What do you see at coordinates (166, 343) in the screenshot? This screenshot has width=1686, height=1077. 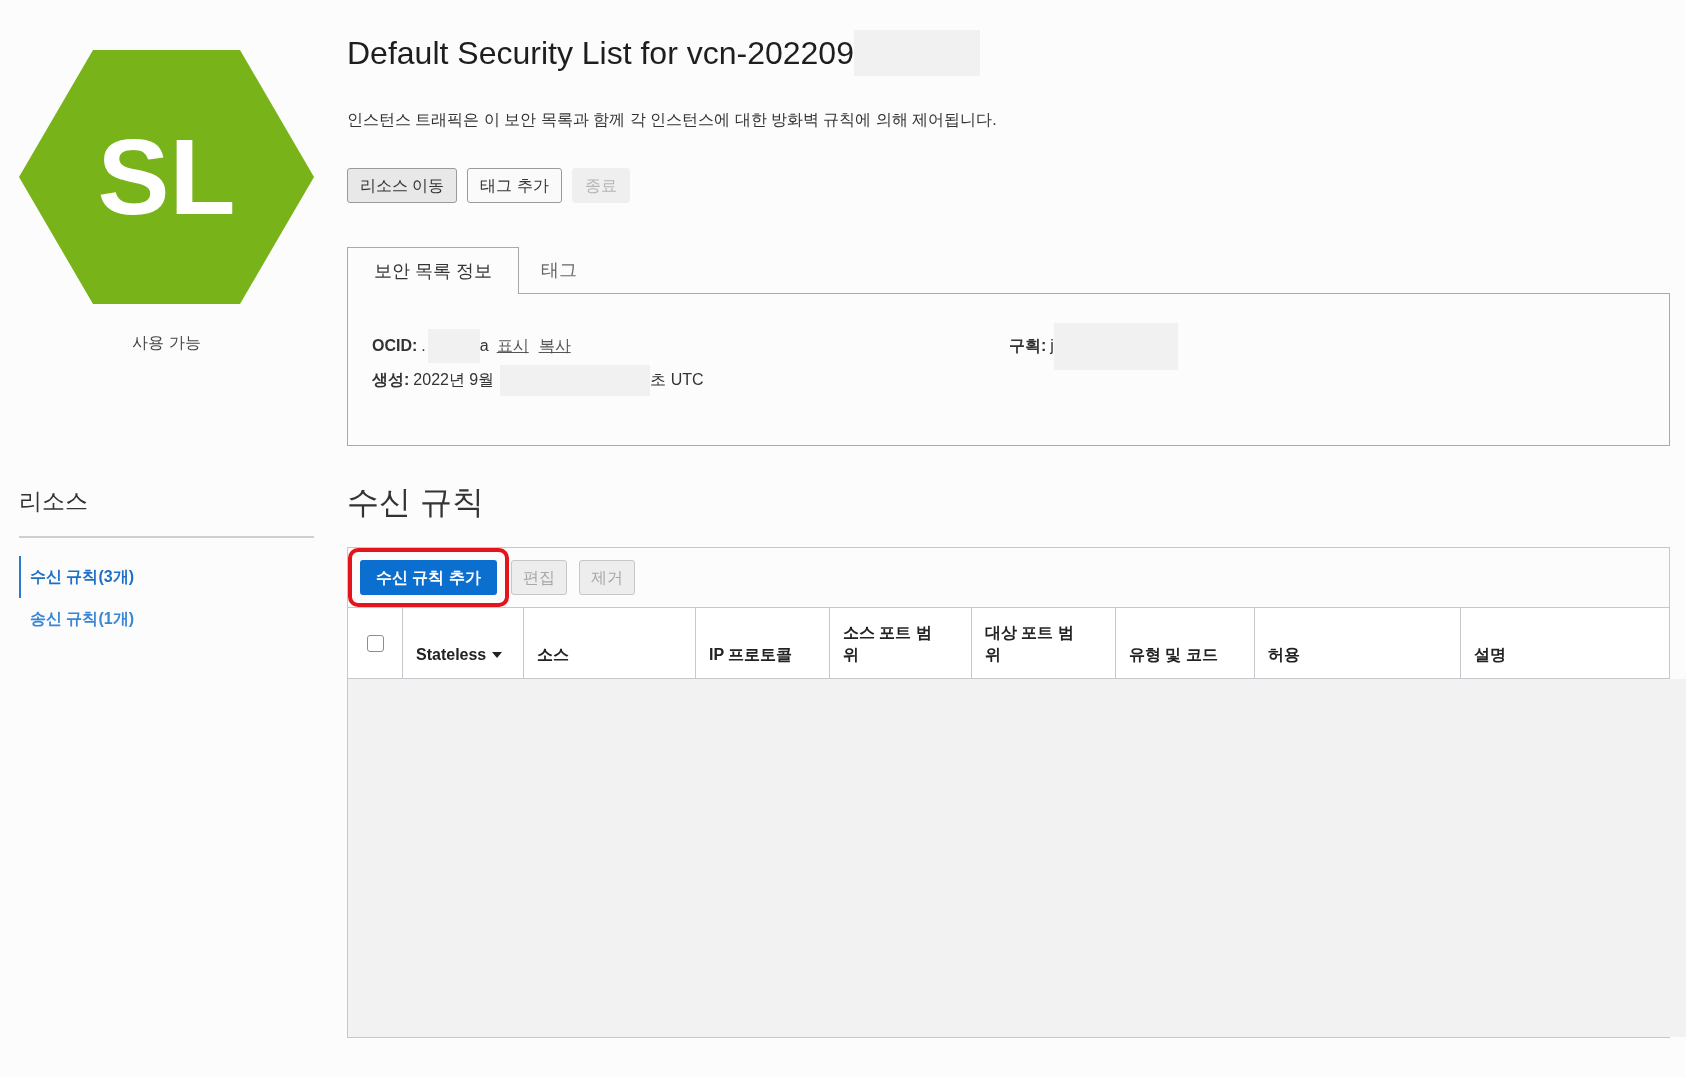 I see `status-label: 사용 가능` at bounding box center [166, 343].